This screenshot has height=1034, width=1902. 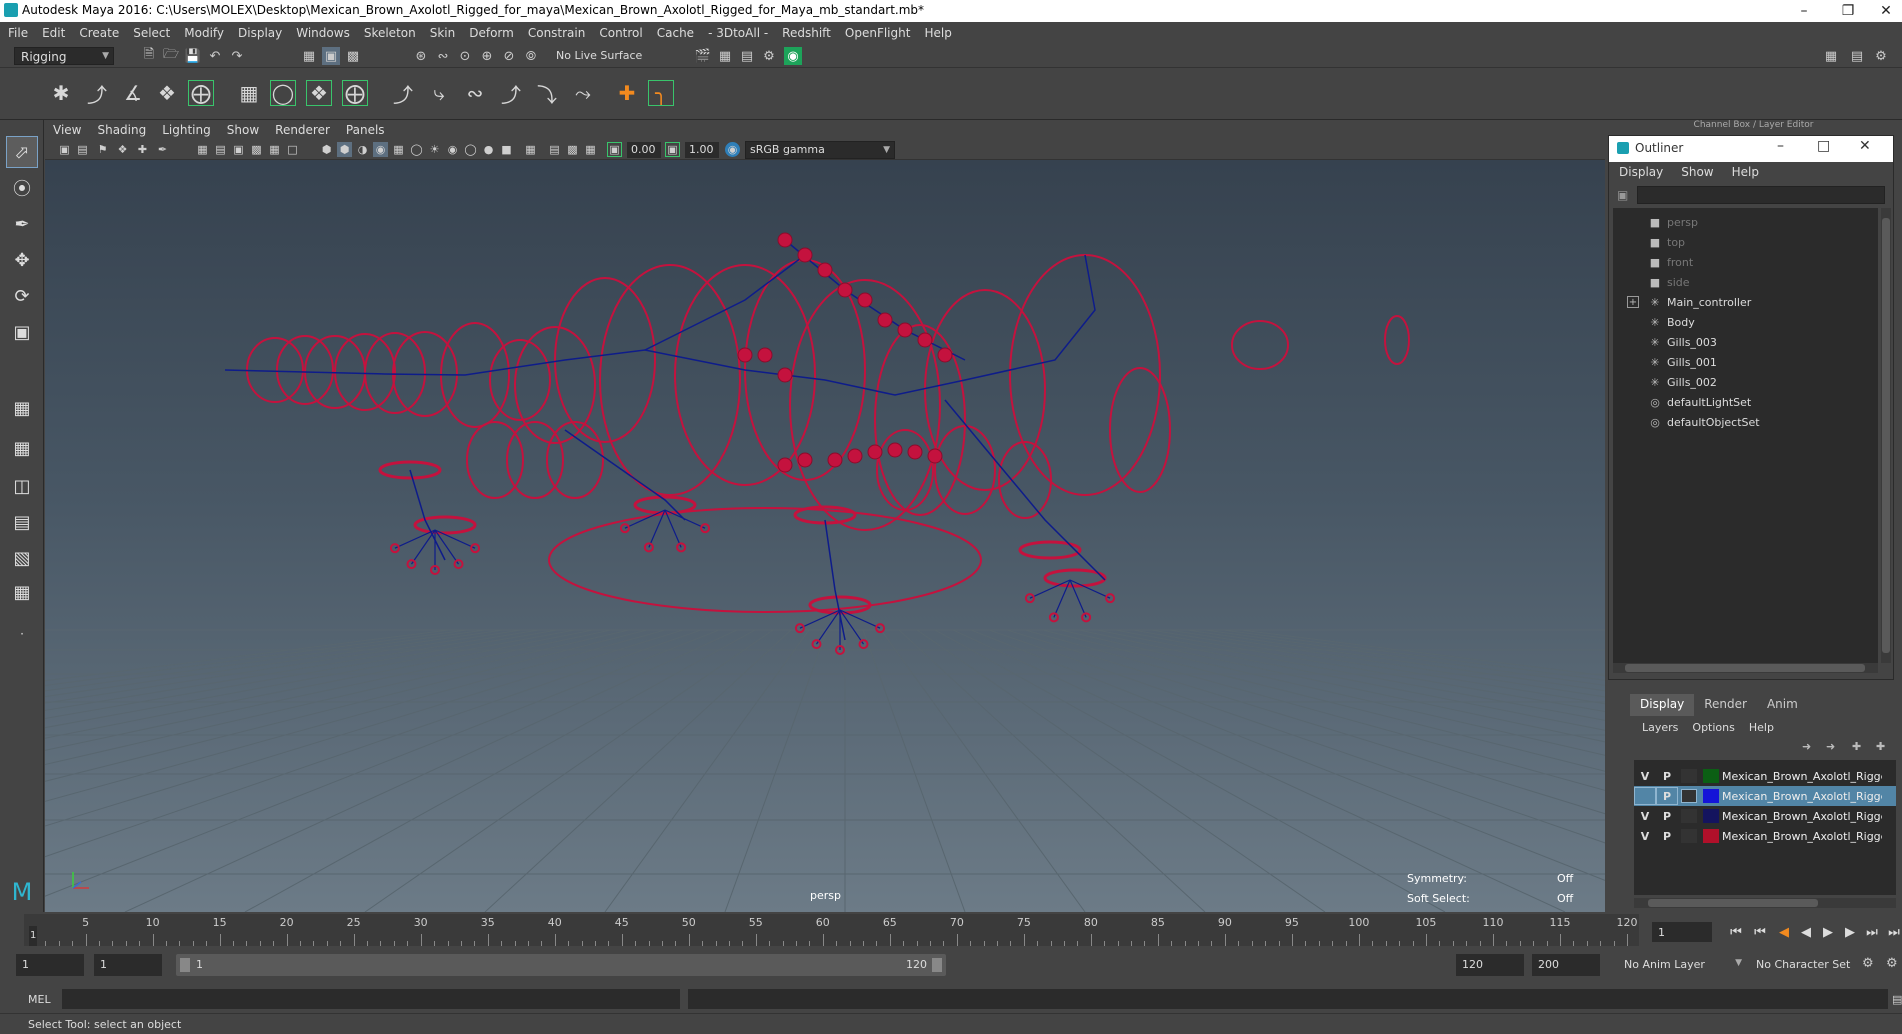 What do you see at coordinates (390, 33) in the screenshot?
I see `menu-skeleton: Skeleton` at bounding box center [390, 33].